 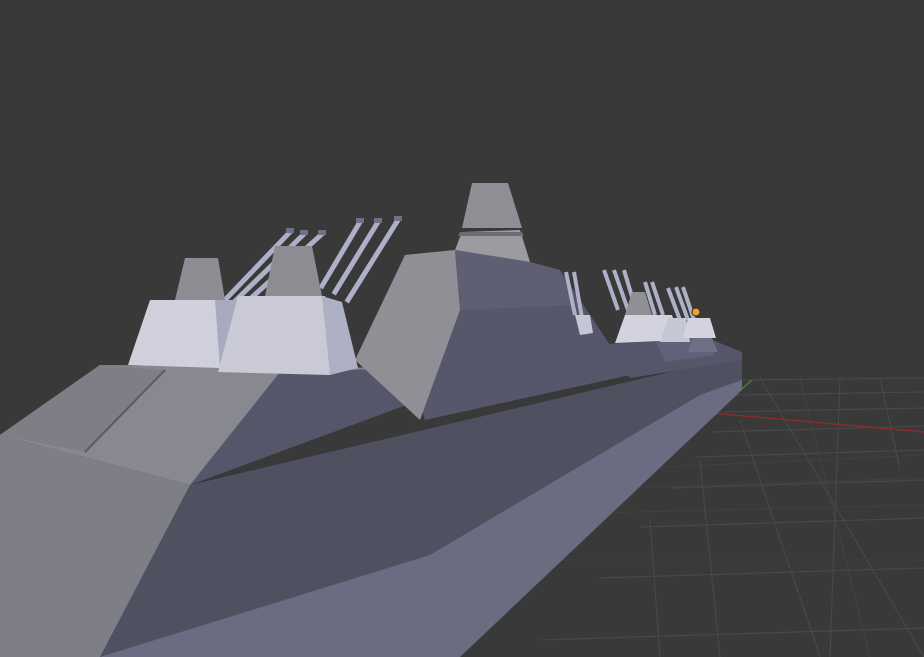 What do you see at coordinates (178, 334) in the screenshot?
I see `turret-a-base` at bounding box center [178, 334].